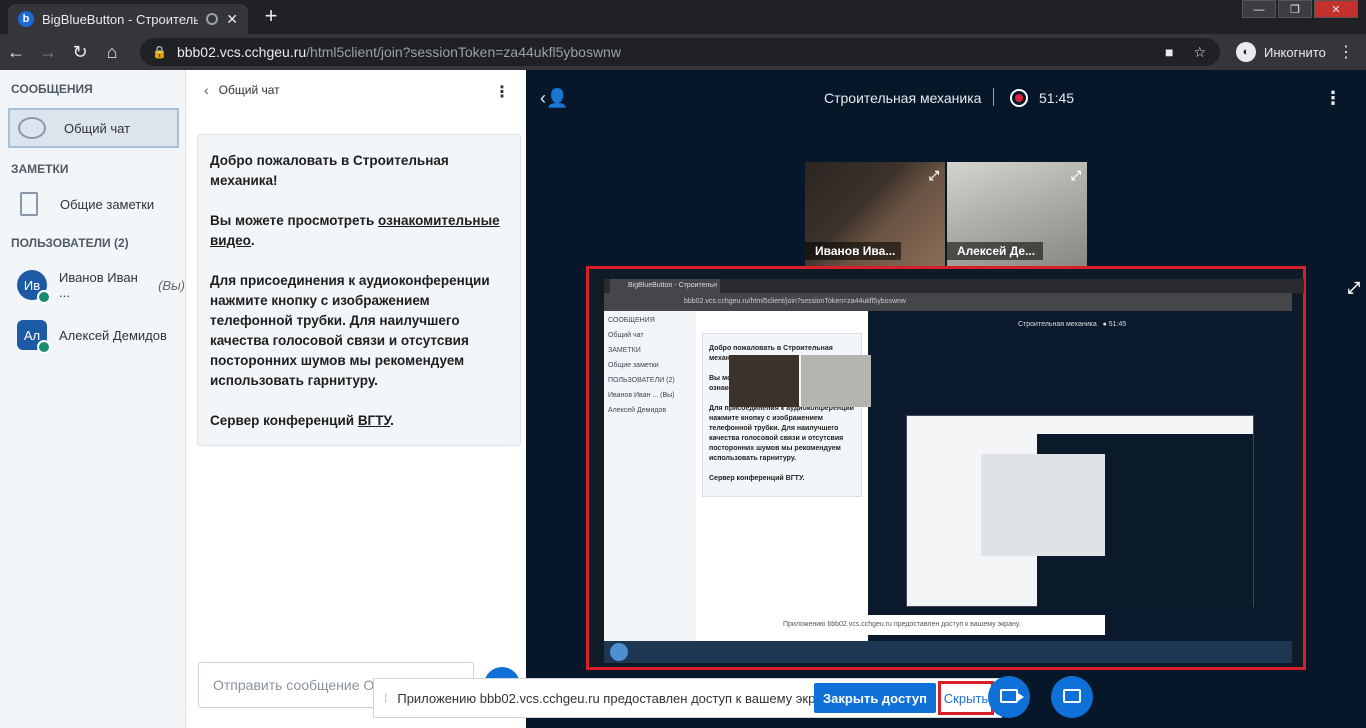  What do you see at coordinates (966, 698) in the screenshot?
I see `hide-notice-button: Скрыть` at bounding box center [966, 698].